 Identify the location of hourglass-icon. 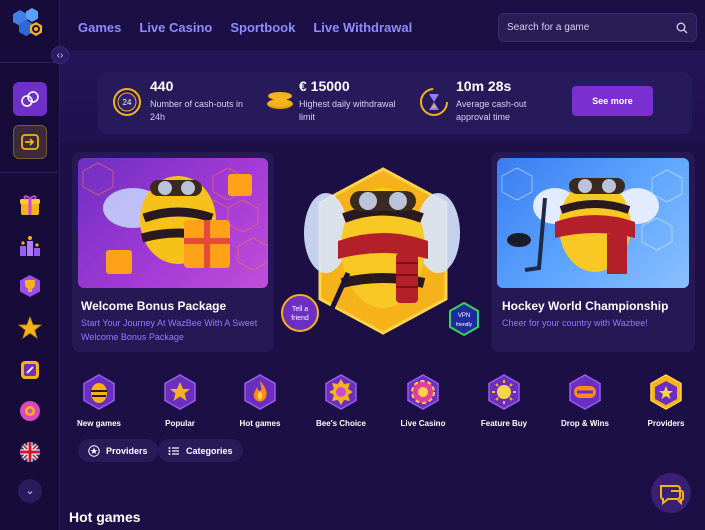
(434, 102).